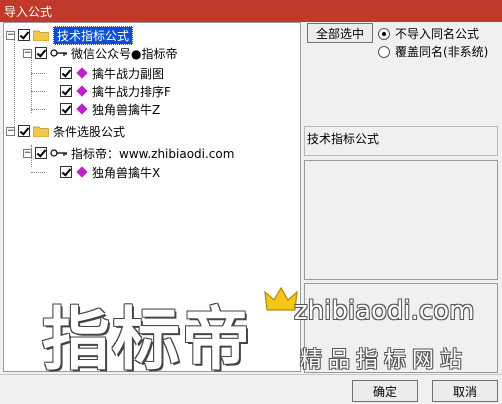 The image size is (502, 404). Describe the element at coordinates (442, 52) in the screenshot. I see `radio-label: 覆盖同名(非系统)` at that location.